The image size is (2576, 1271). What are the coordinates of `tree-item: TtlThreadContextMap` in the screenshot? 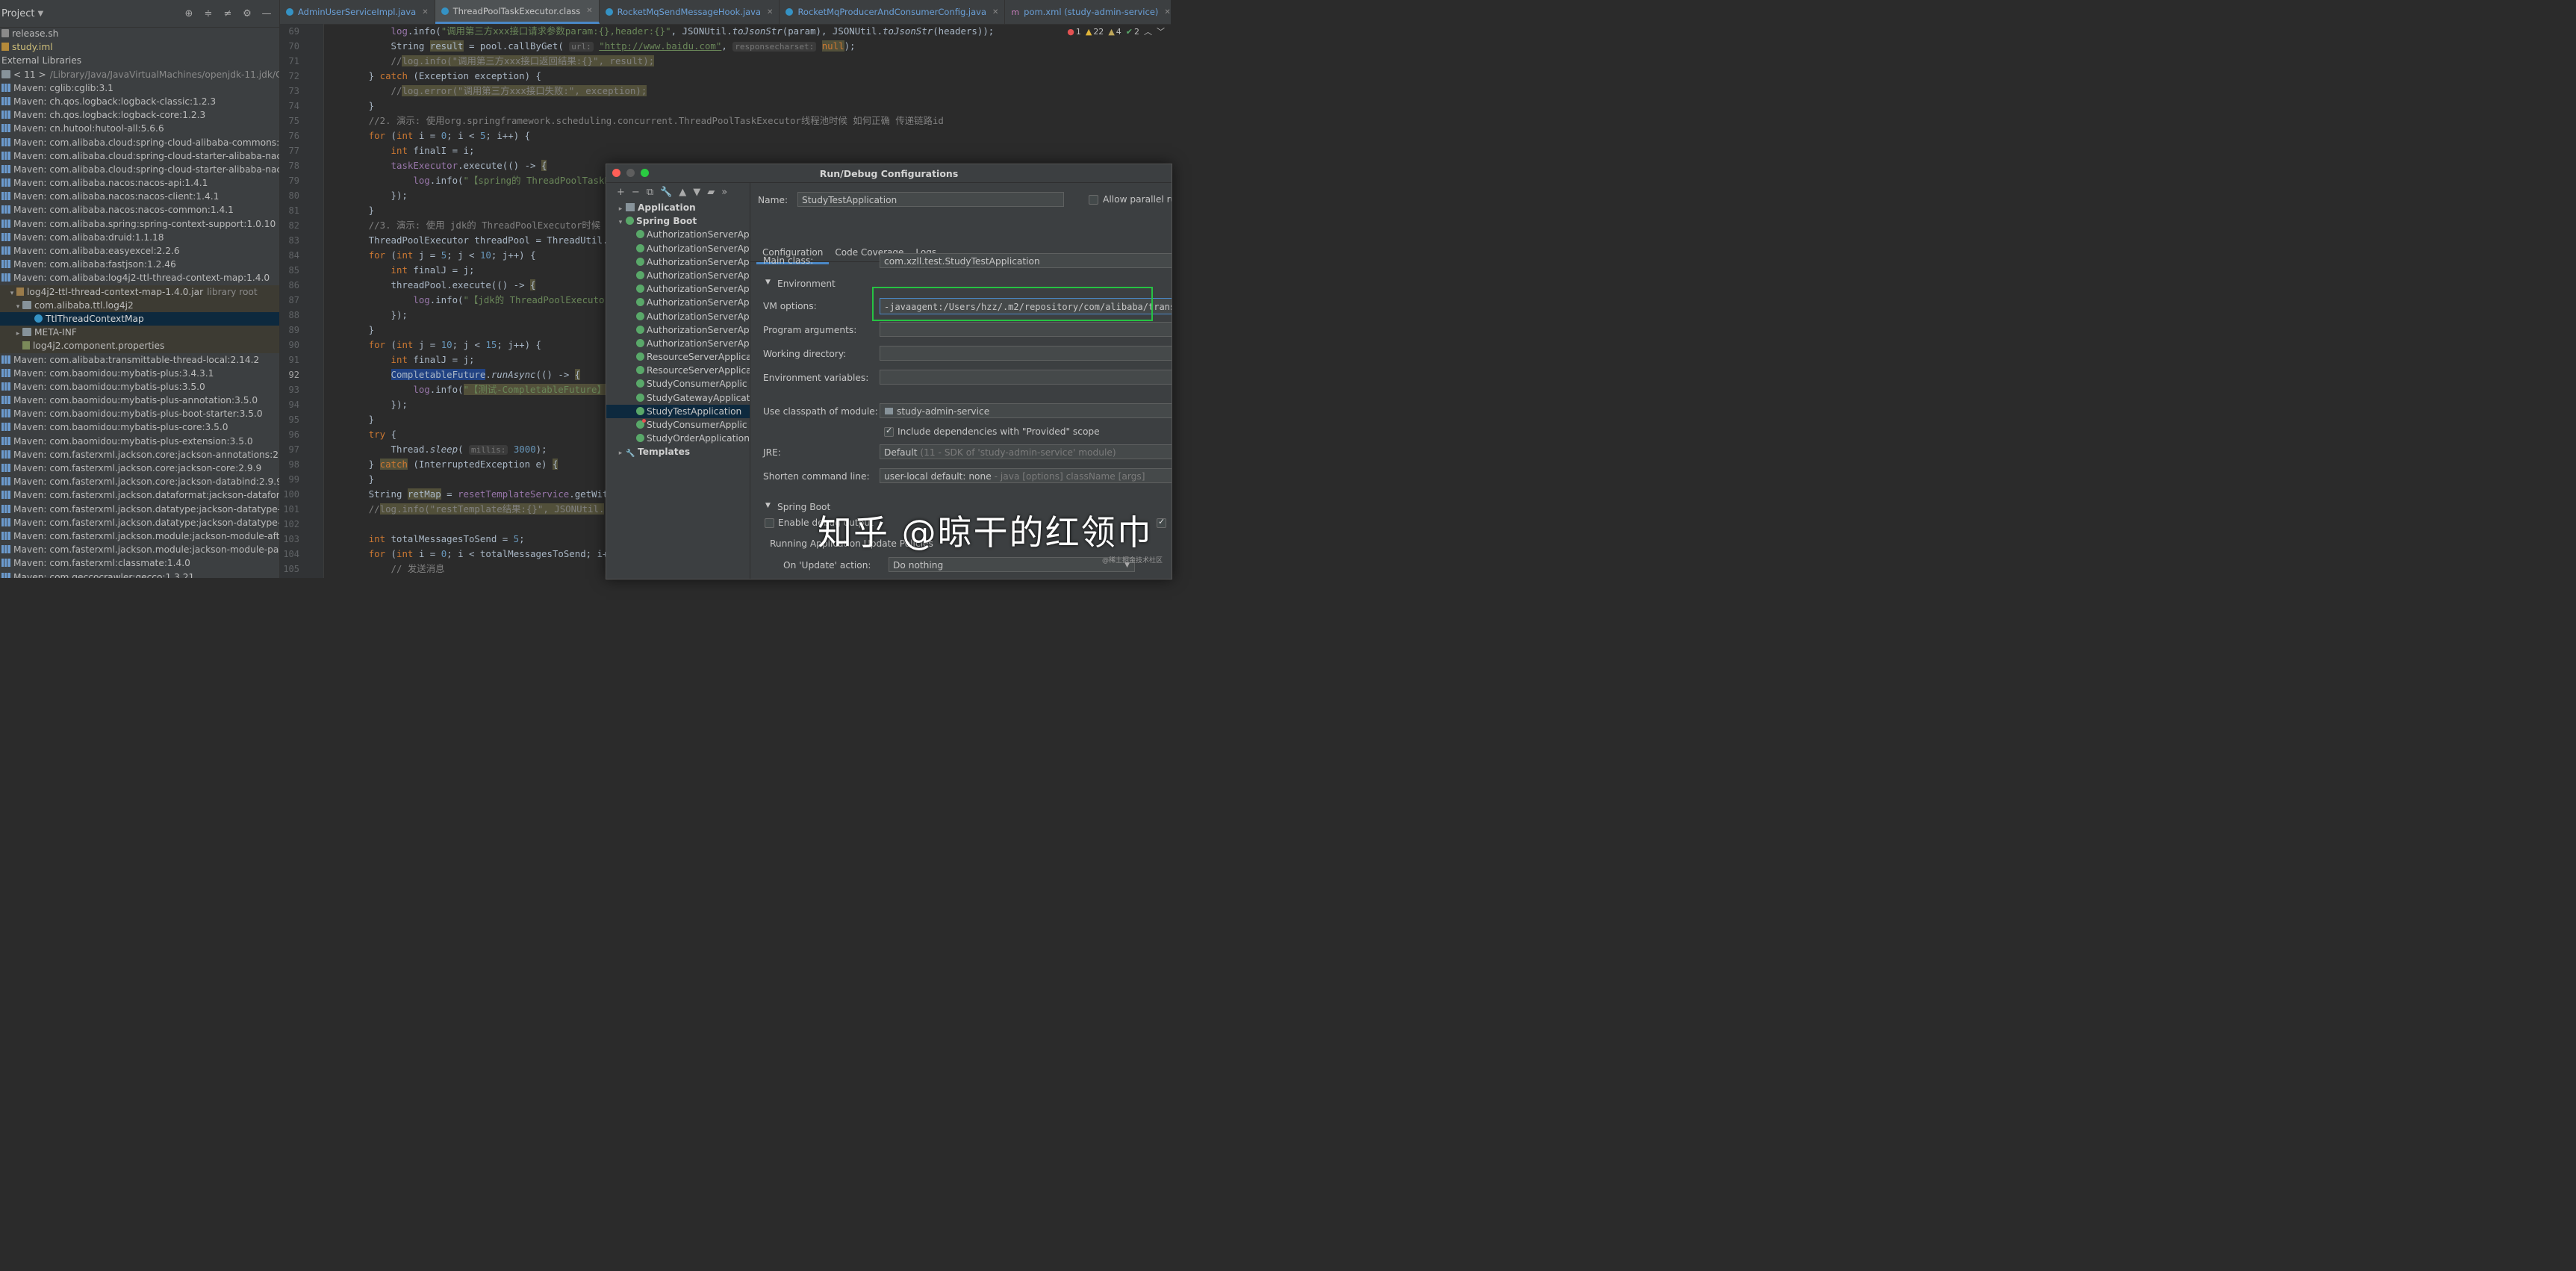 It's located at (139, 318).